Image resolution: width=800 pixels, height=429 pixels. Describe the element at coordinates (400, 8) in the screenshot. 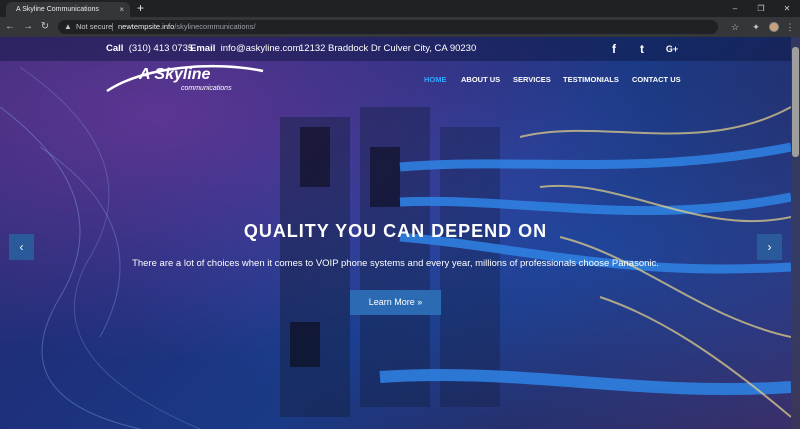

I see `browser-tabstrip: A Skyline Communications × + – ❐ ✕` at that location.